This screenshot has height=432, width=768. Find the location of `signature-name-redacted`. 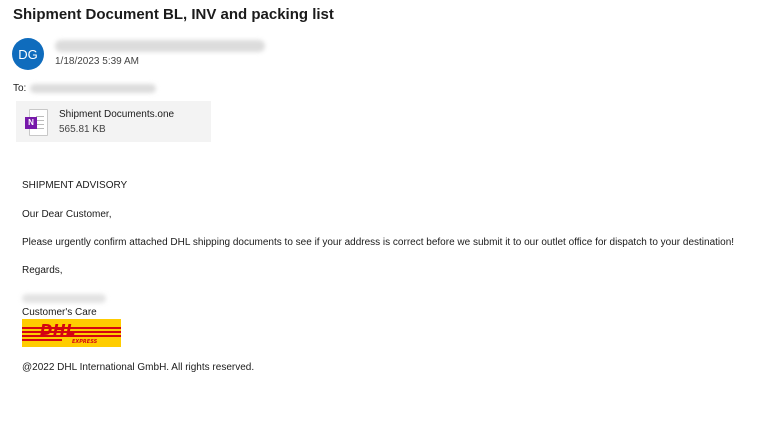

signature-name-redacted is located at coordinates (64, 298).